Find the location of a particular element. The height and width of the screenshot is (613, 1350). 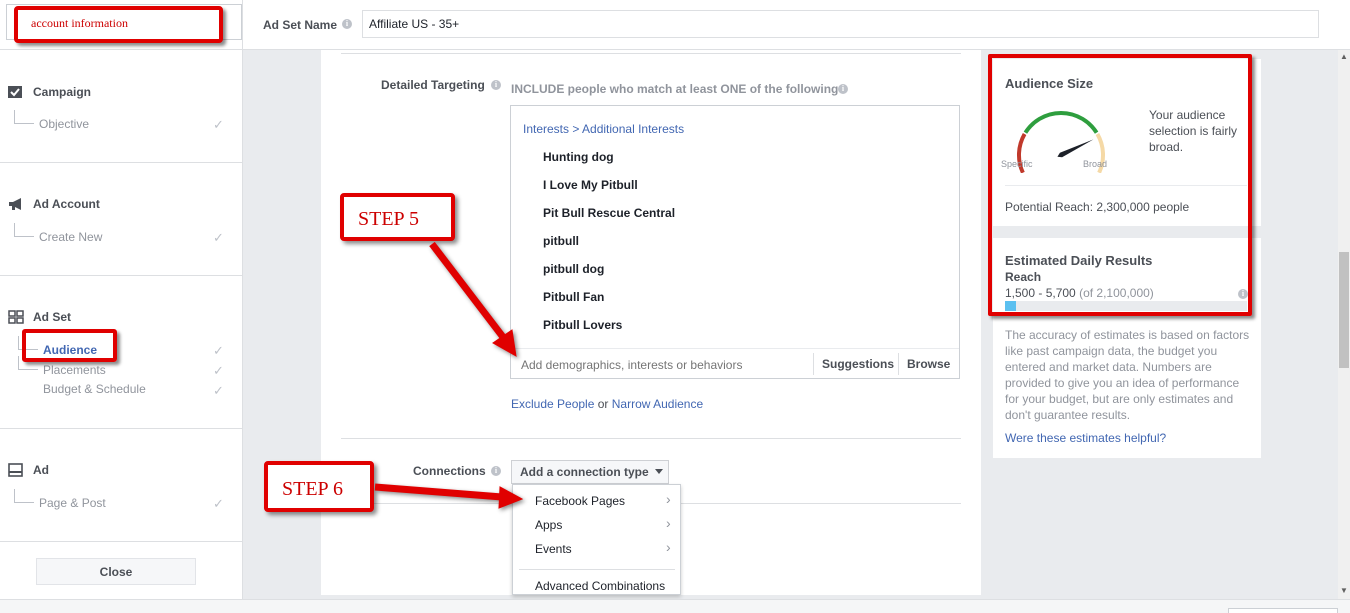

exclude-narrow-row: Exclude People or Narrow Audience is located at coordinates (607, 404).